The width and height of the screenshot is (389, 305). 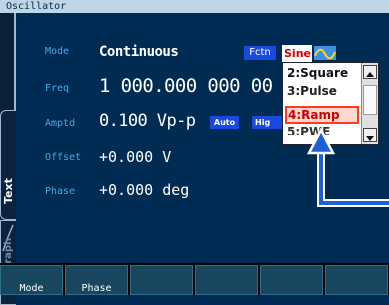 What do you see at coordinates (347, 167) in the screenshot?
I see `annotation-arrow-icon` at bounding box center [347, 167].